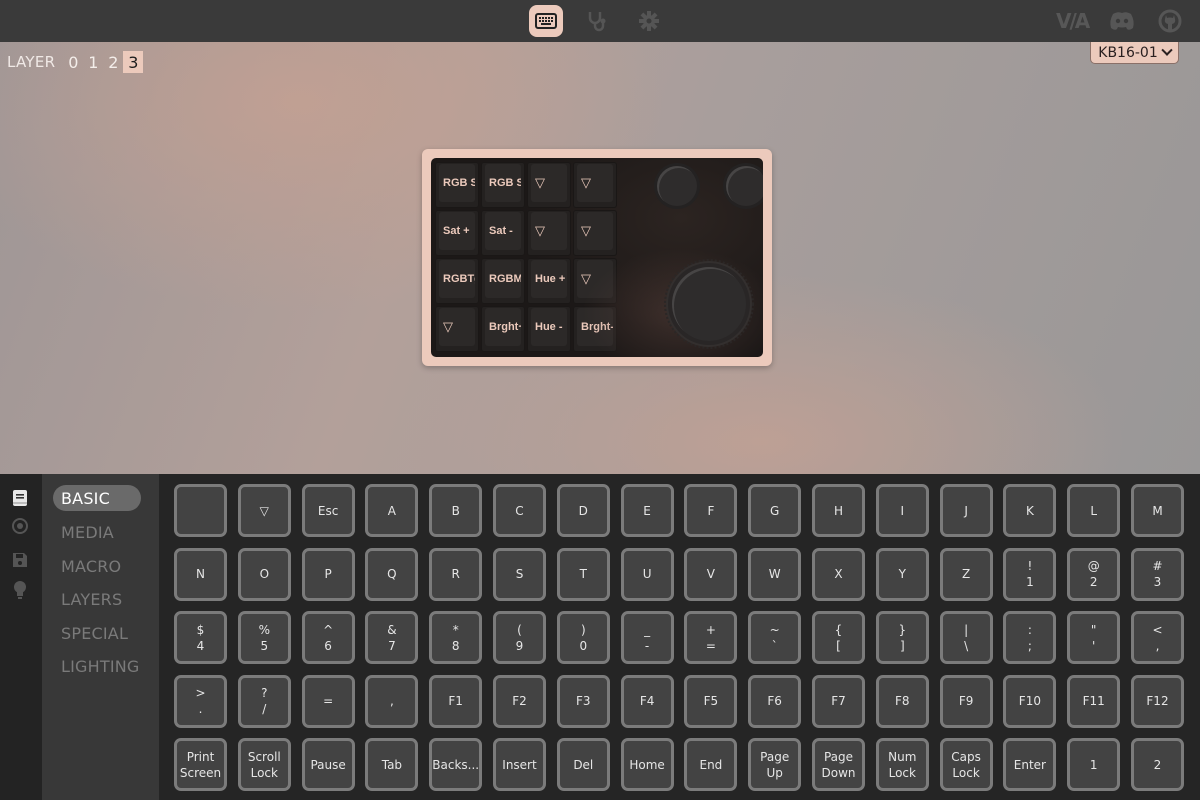  Describe the element at coordinates (647, 765) in the screenshot. I see `keycode-button: Home` at that location.